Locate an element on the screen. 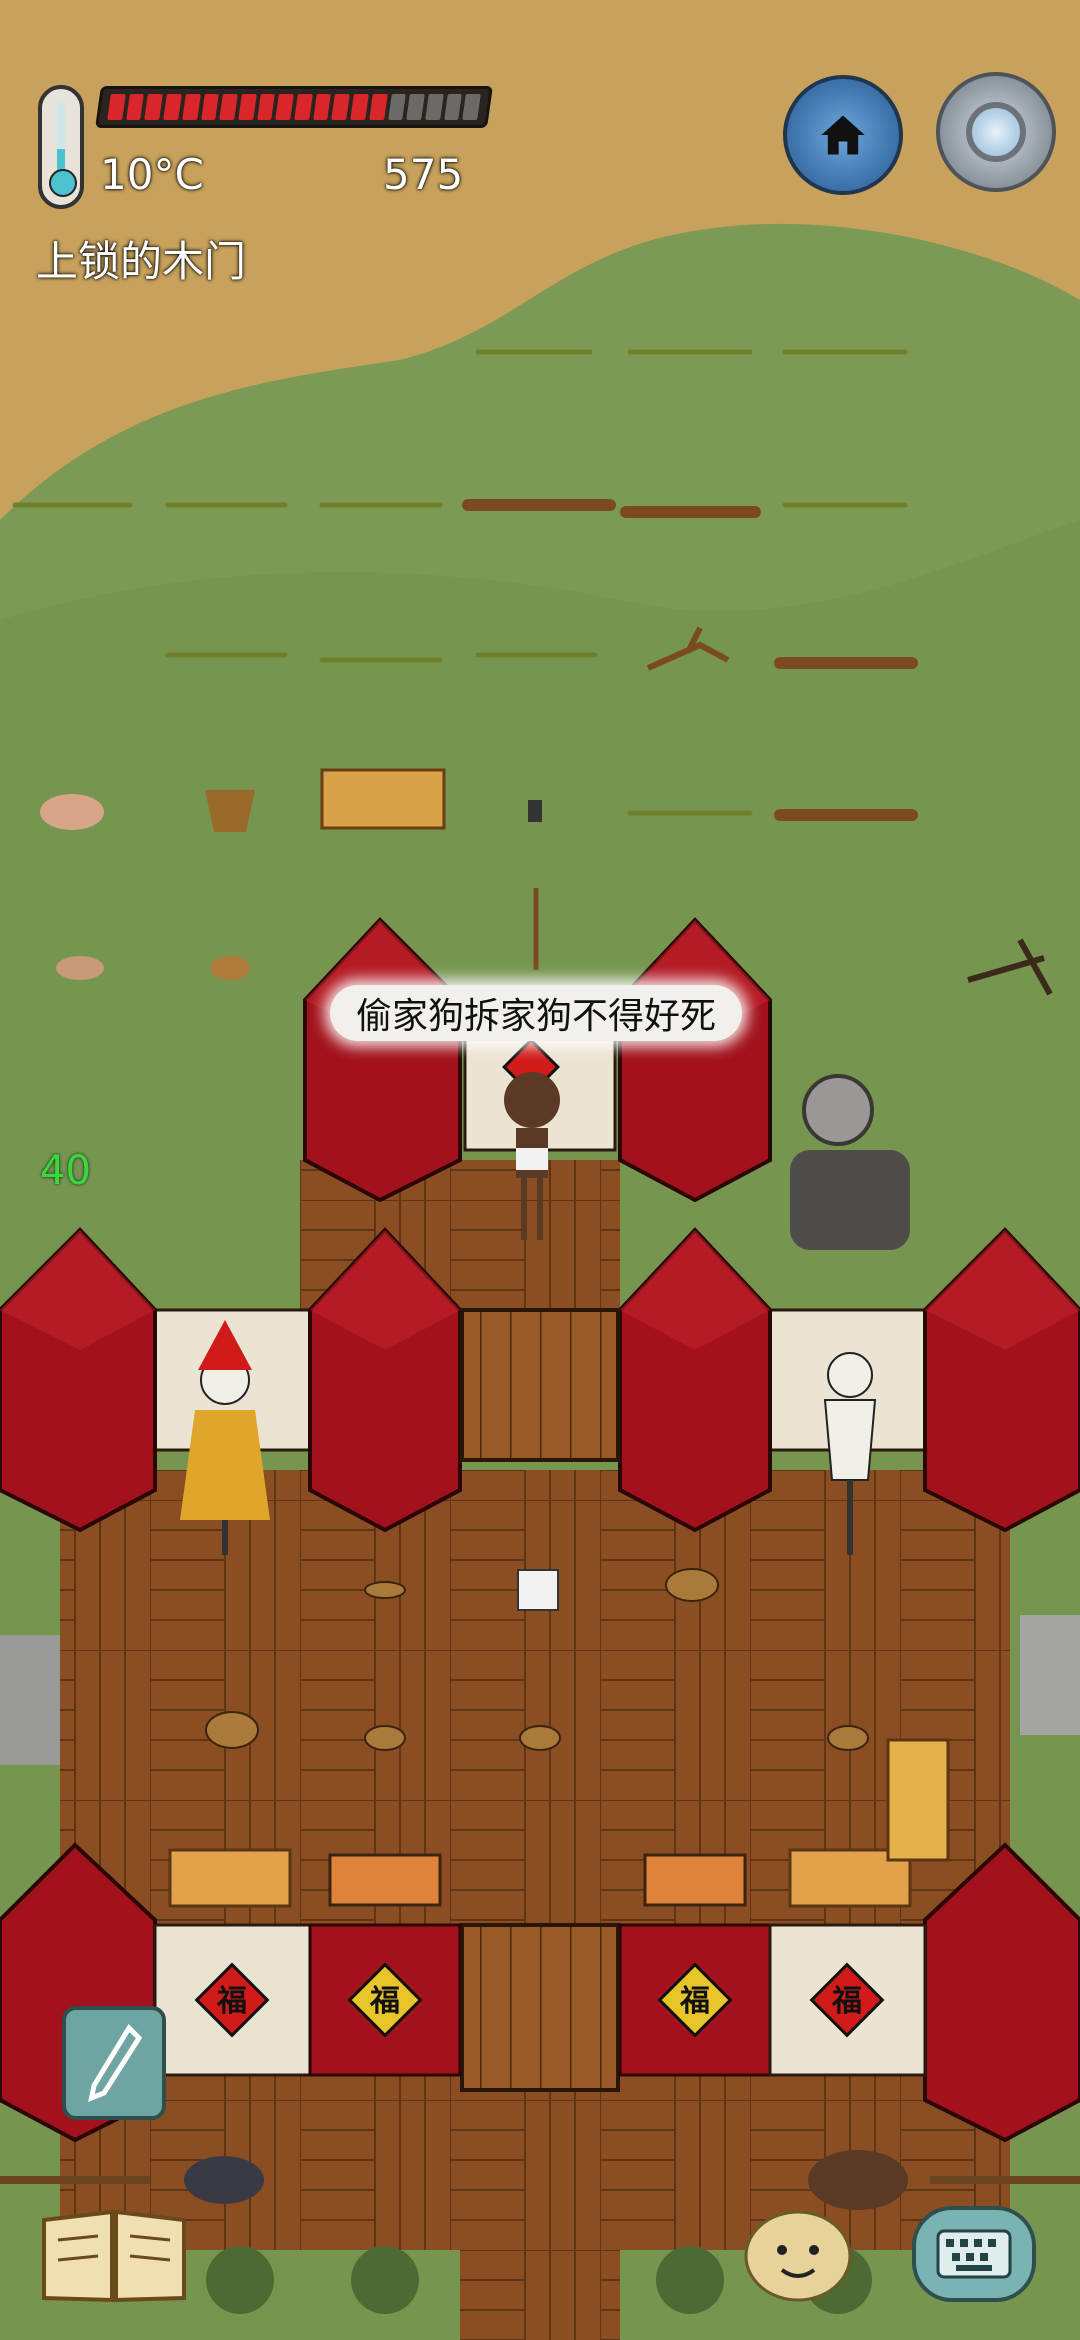 The width and height of the screenshot is (1080, 2340). health-bar is located at coordinates (294, 107).